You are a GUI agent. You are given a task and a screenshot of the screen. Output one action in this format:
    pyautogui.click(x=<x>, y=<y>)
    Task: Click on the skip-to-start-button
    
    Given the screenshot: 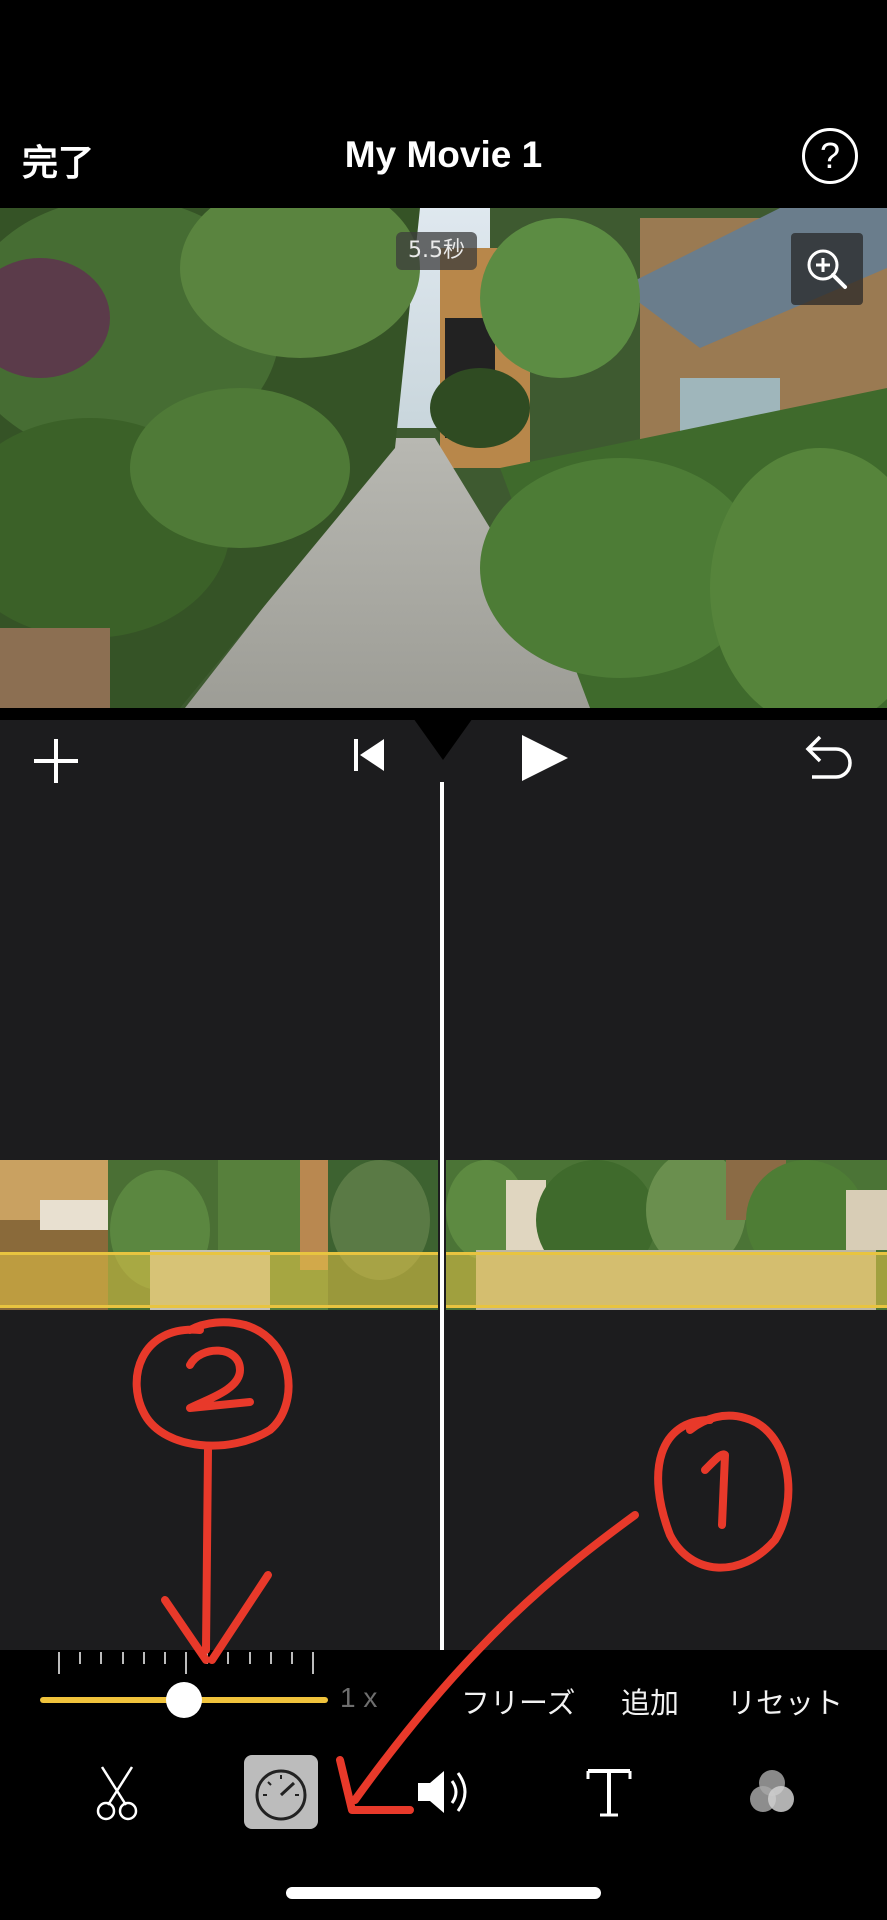 What is the action you would take?
    pyautogui.click(x=370, y=755)
    